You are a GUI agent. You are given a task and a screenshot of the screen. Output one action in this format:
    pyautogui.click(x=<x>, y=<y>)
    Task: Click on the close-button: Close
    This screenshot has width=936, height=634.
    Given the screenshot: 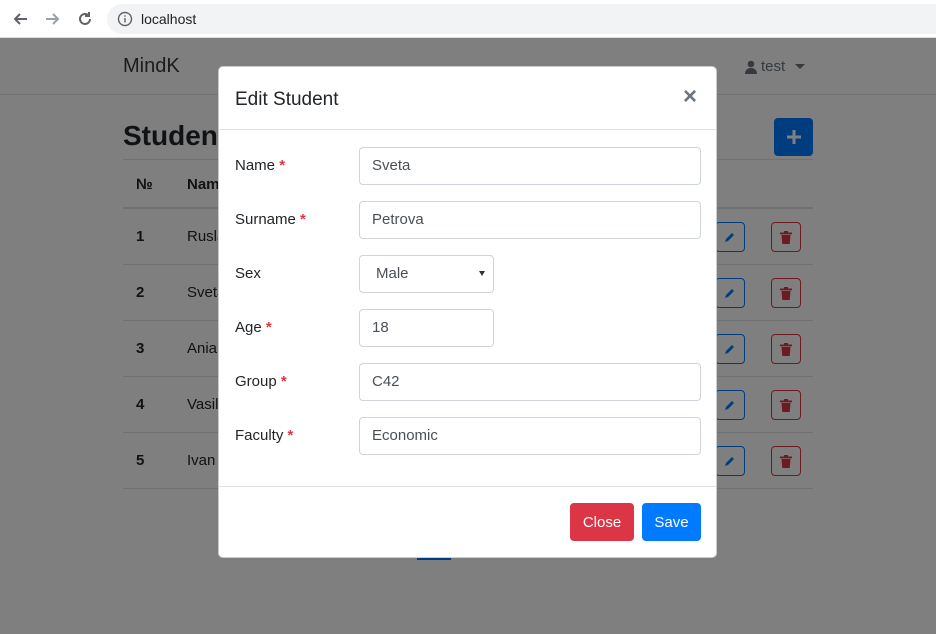 What is the action you would take?
    pyautogui.click(x=602, y=522)
    